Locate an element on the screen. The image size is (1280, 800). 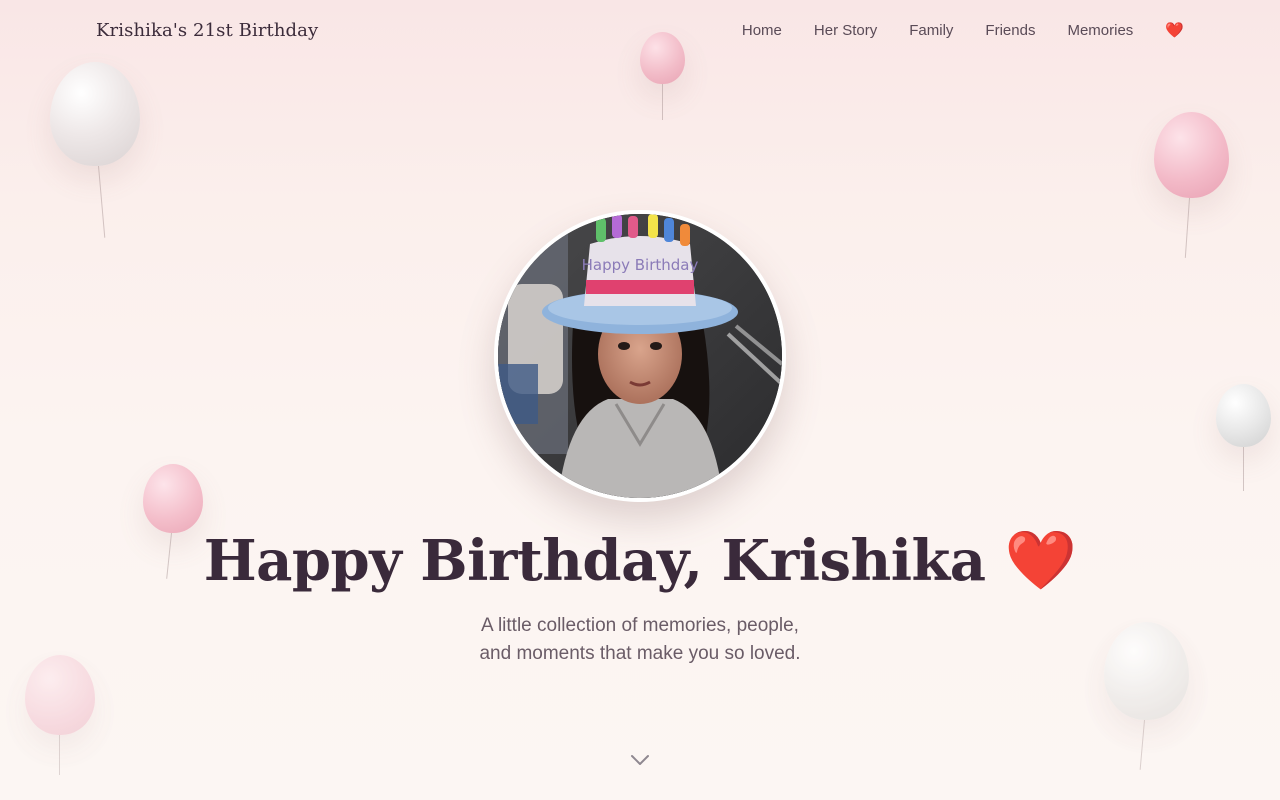
profile-photo: Happy Birthday is located at coordinates (640, 356).